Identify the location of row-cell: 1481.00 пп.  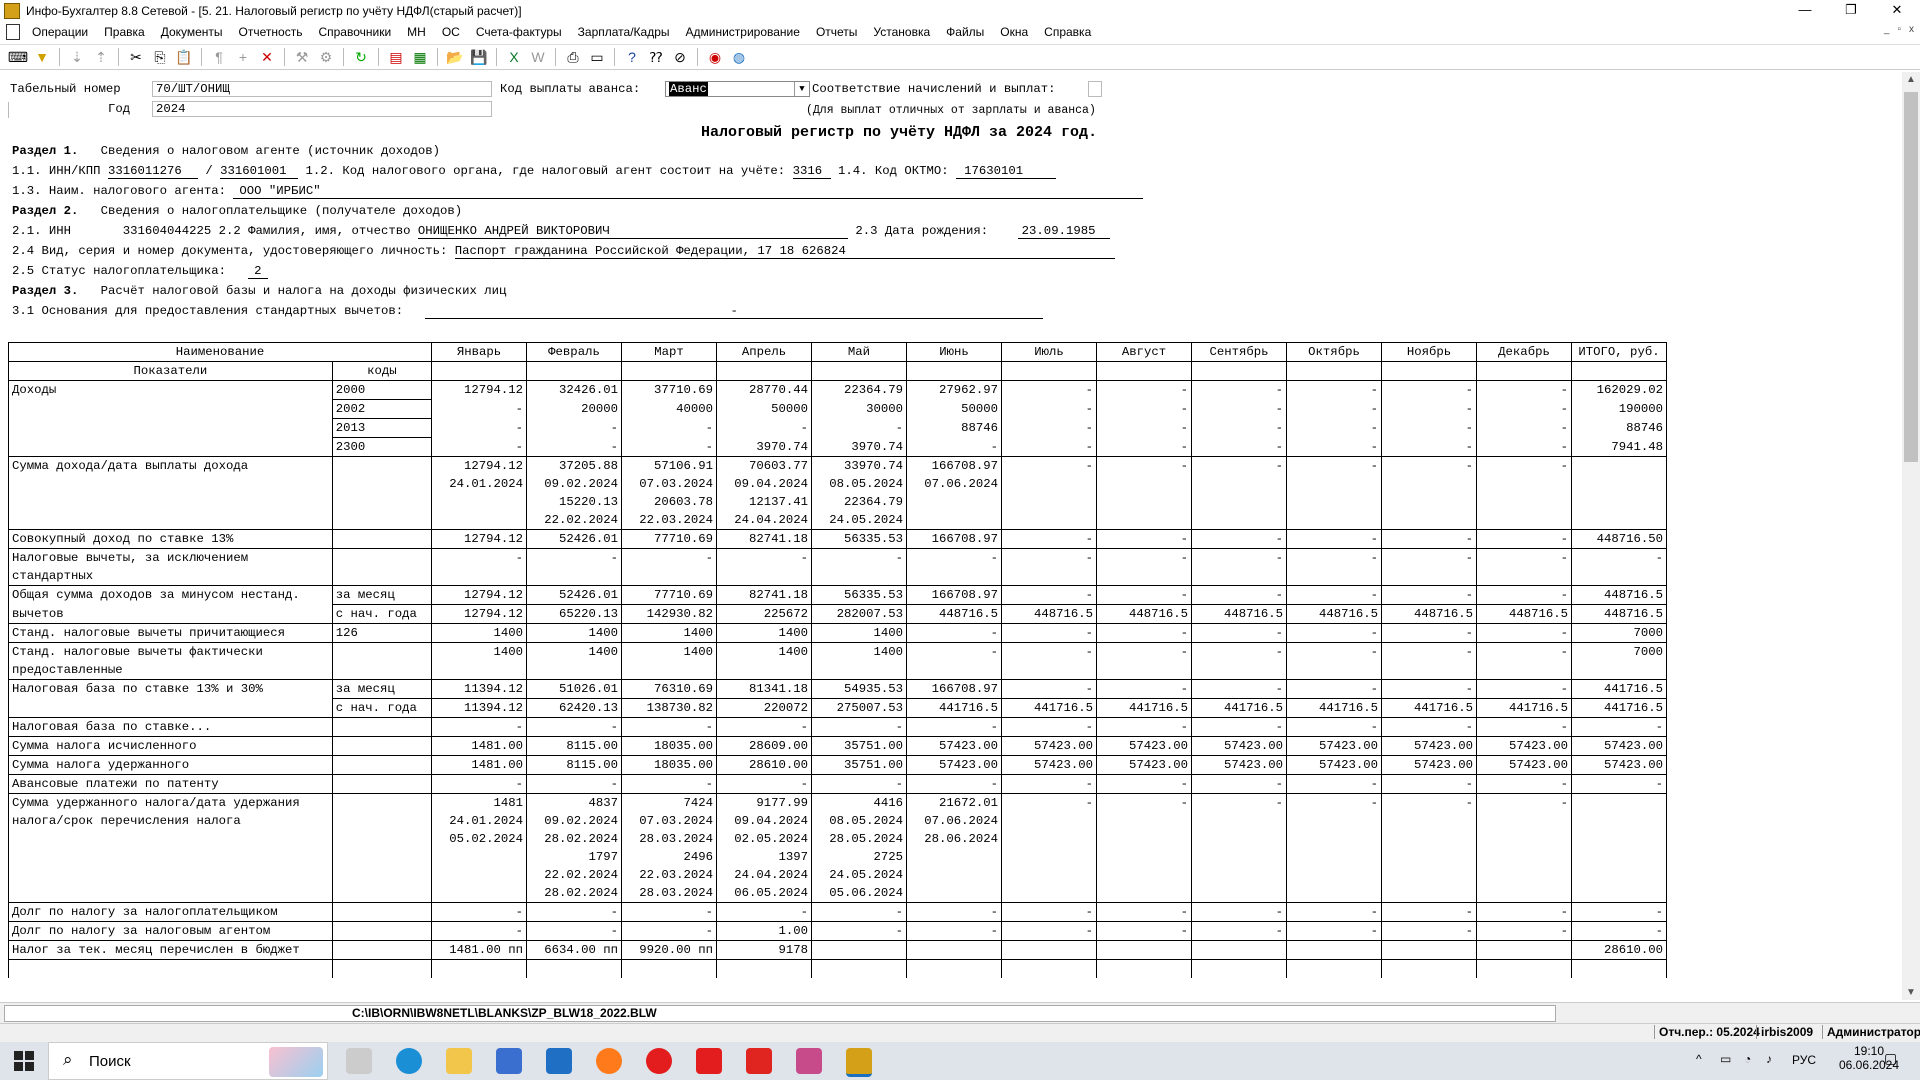
(479, 950).